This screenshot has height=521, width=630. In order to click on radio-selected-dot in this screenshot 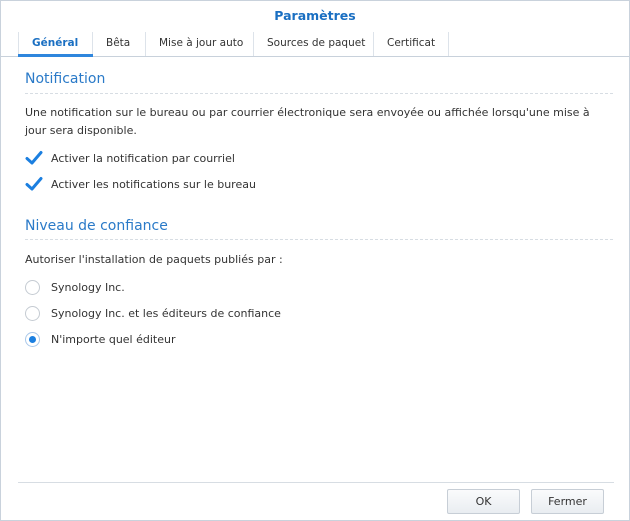, I will do `click(32, 339)`.